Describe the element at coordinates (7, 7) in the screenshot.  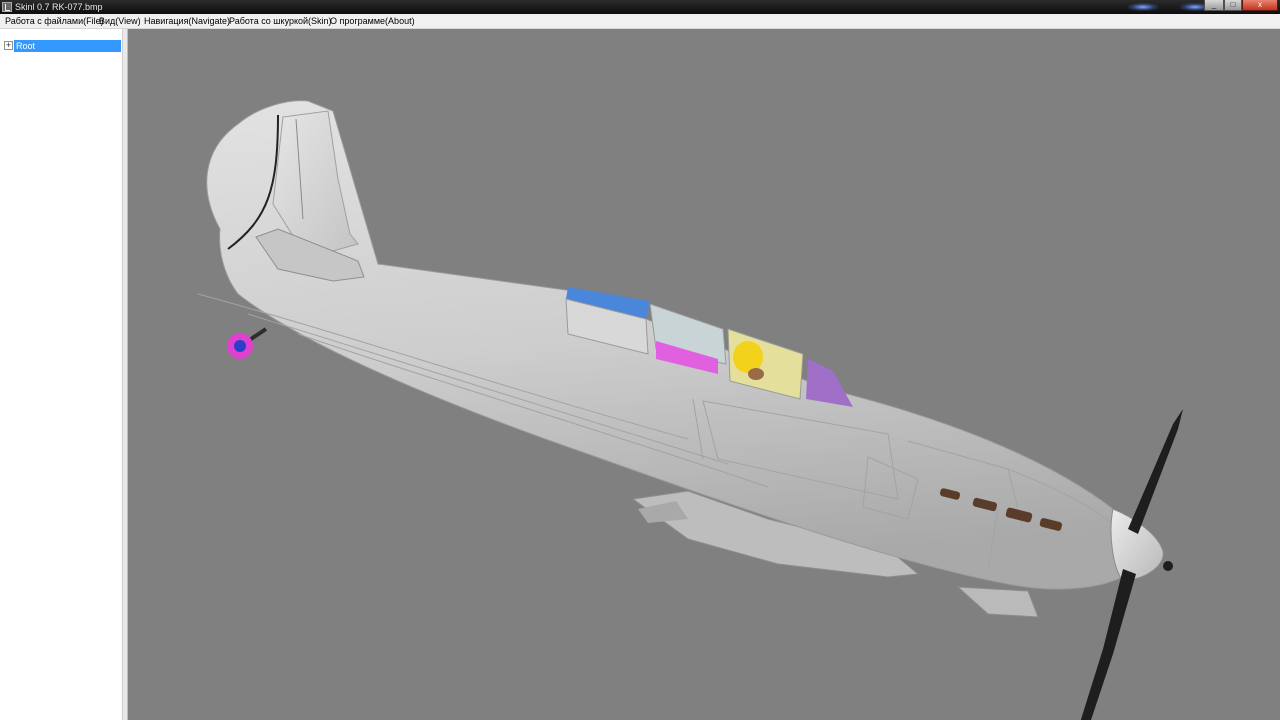
I see `app-icon` at that location.